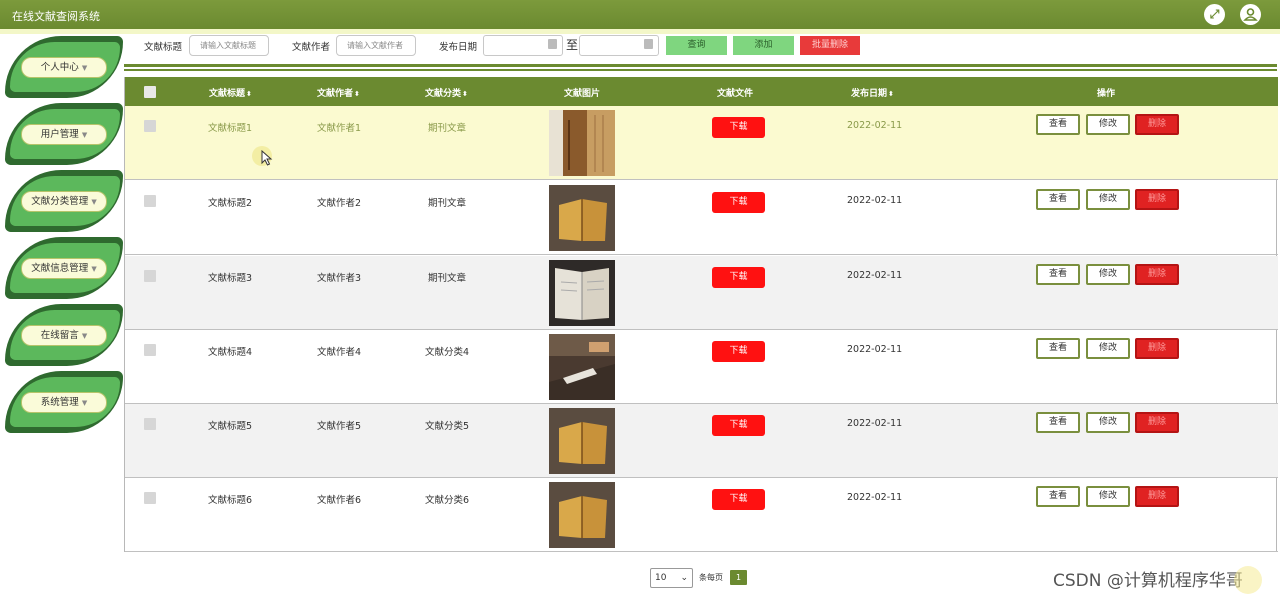 The height and width of the screenshot is (596, 1280). I want to click on table-row: 文献标题2 文献作者2 期刊文章 下载 2022-02-11 查看 修改 删除, so click(701, 218).